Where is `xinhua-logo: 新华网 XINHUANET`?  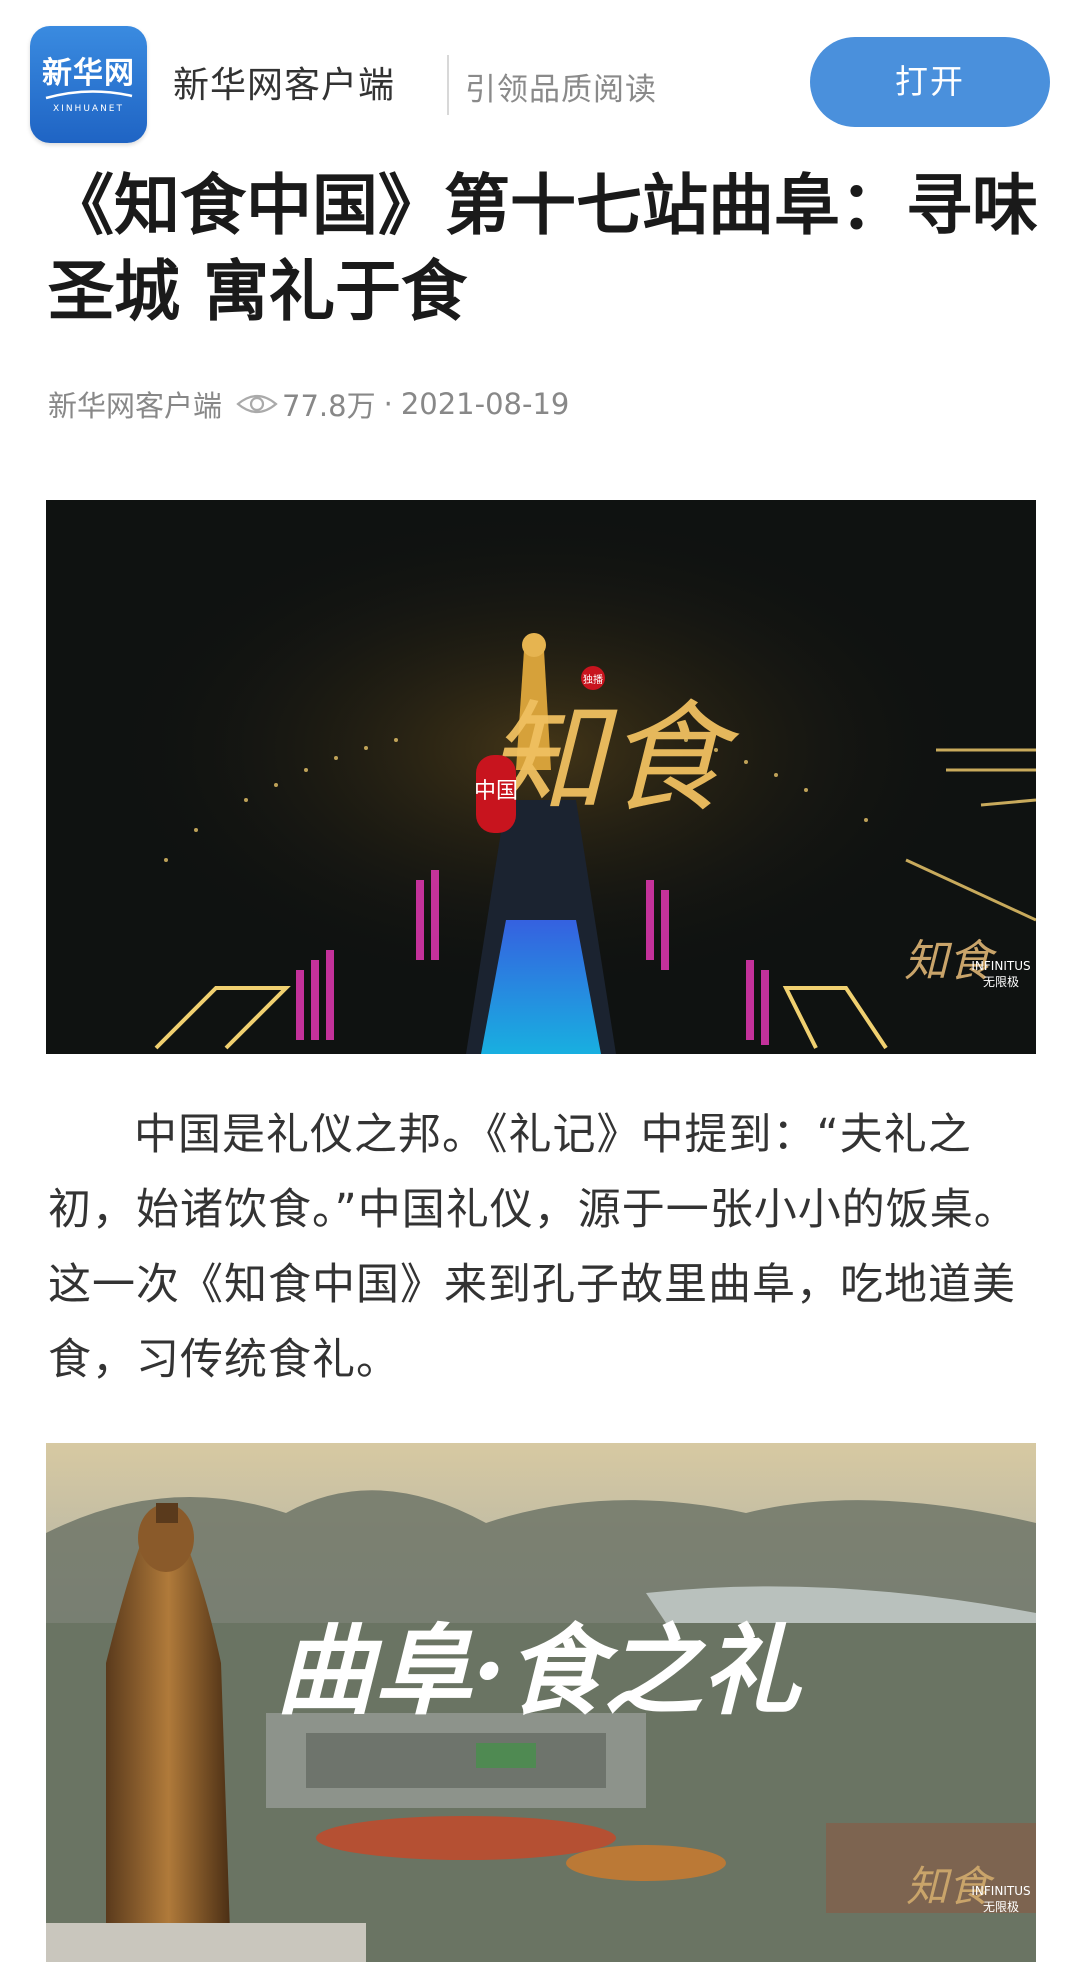
xinhua-logo: 新华网 XINHUANET is located at coordinates (88, 84).